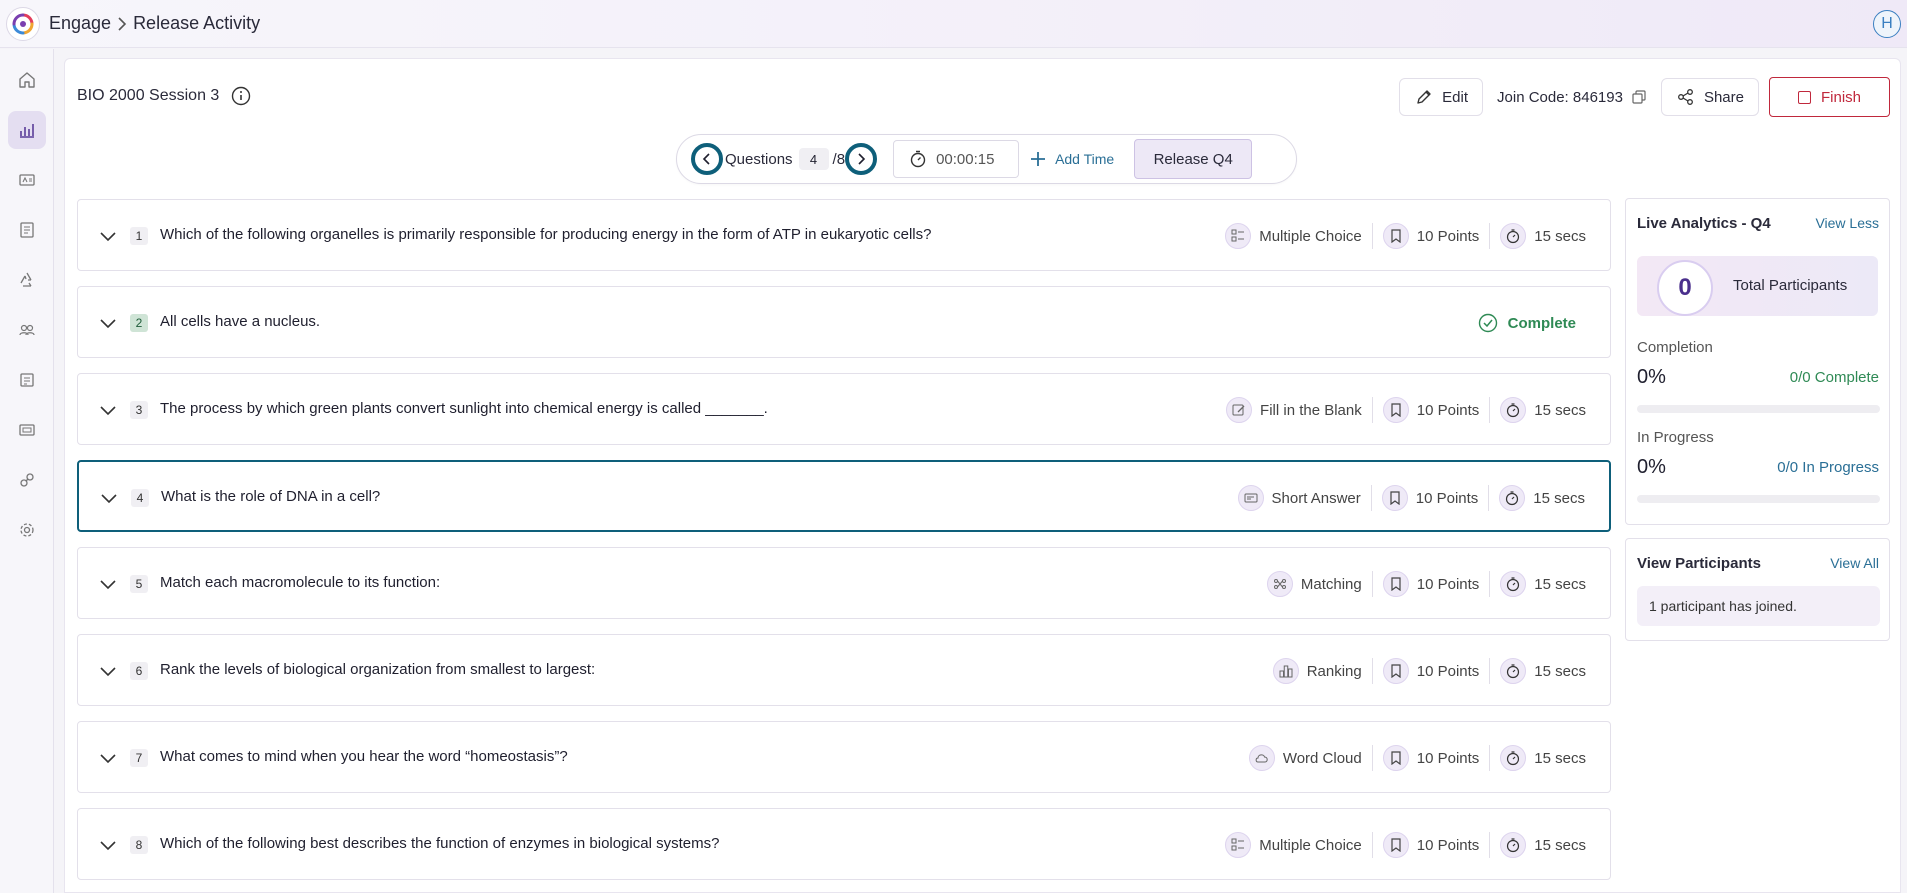 This screenshot has width=1907, height=893. I want to click on question-number: 8, so click(139, 845).